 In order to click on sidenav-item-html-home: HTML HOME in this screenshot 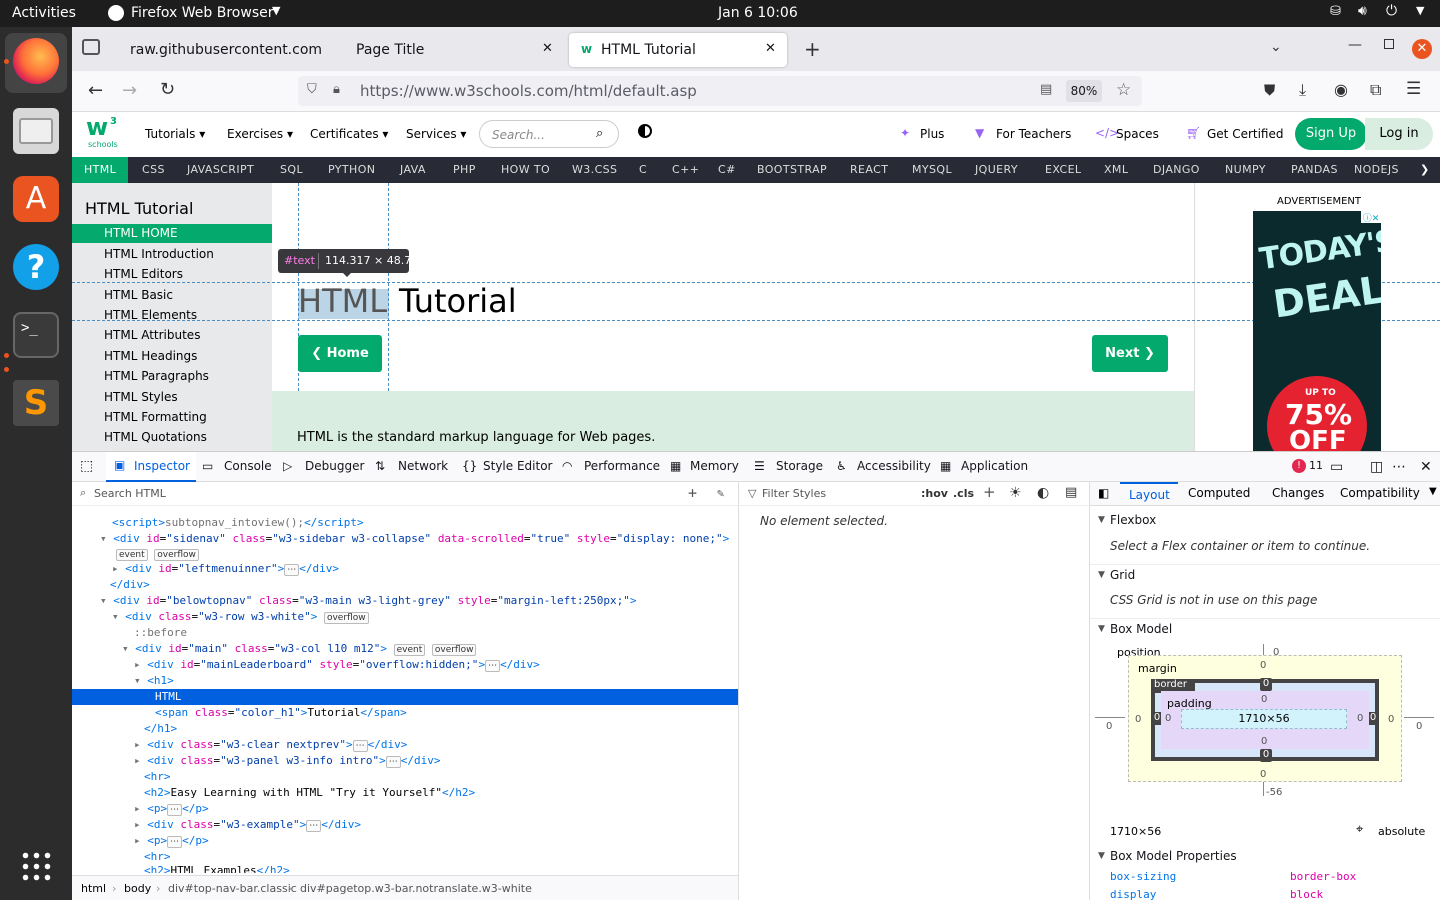, I will do `click(141, 233)`.